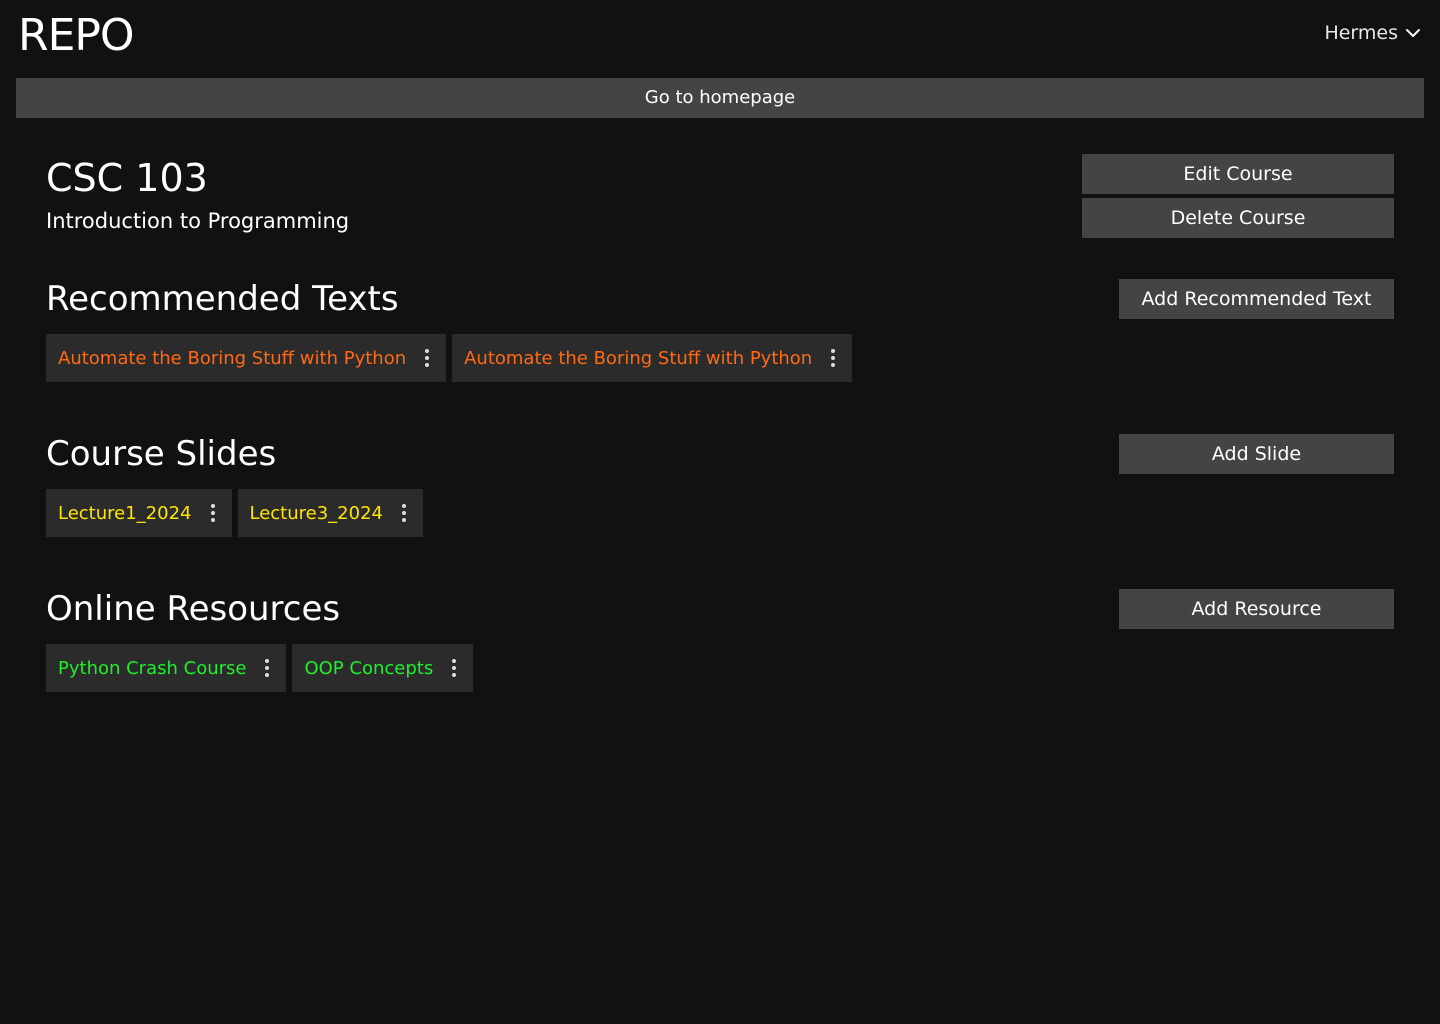  Describe the element at coordinates (76, 36) in the screenshot. I see `app-logo: REPO` at that location.